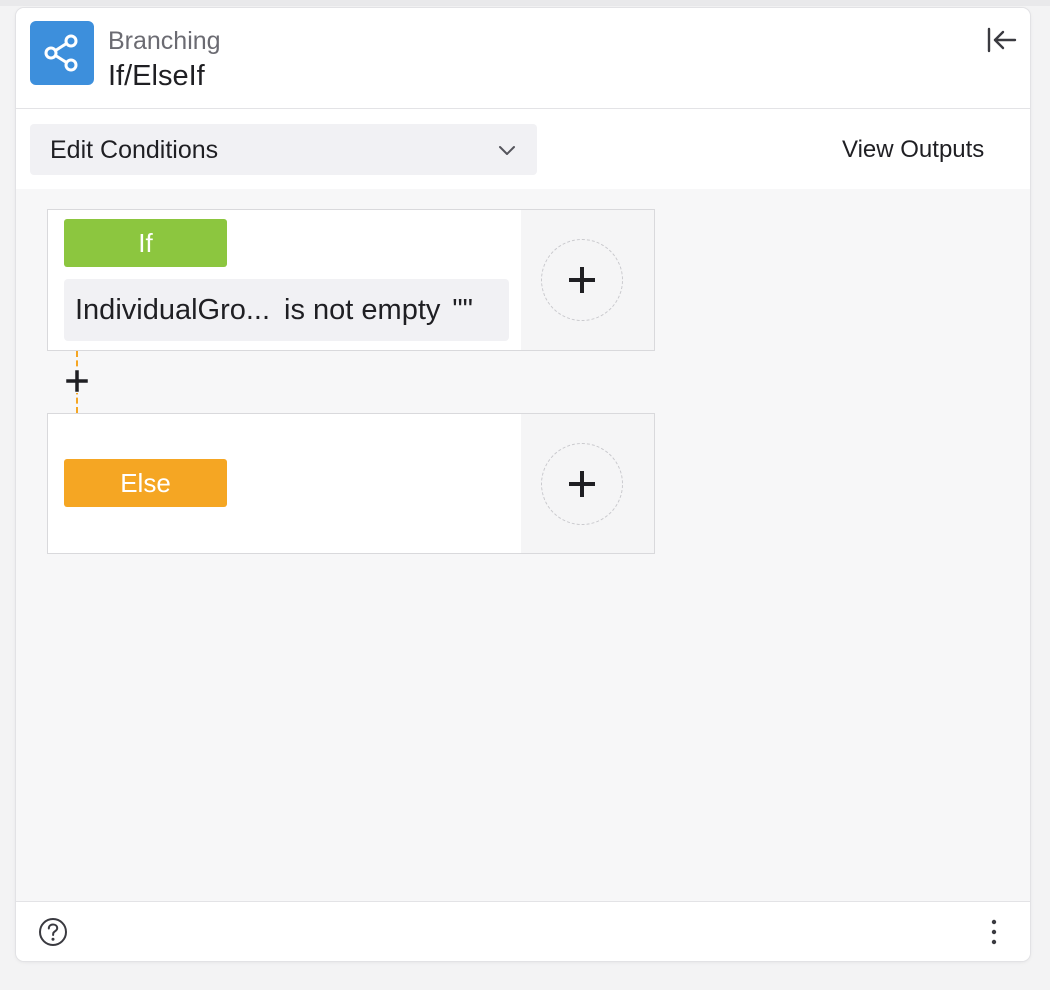  I want to click on else-badge: Else, so click(145, 483).